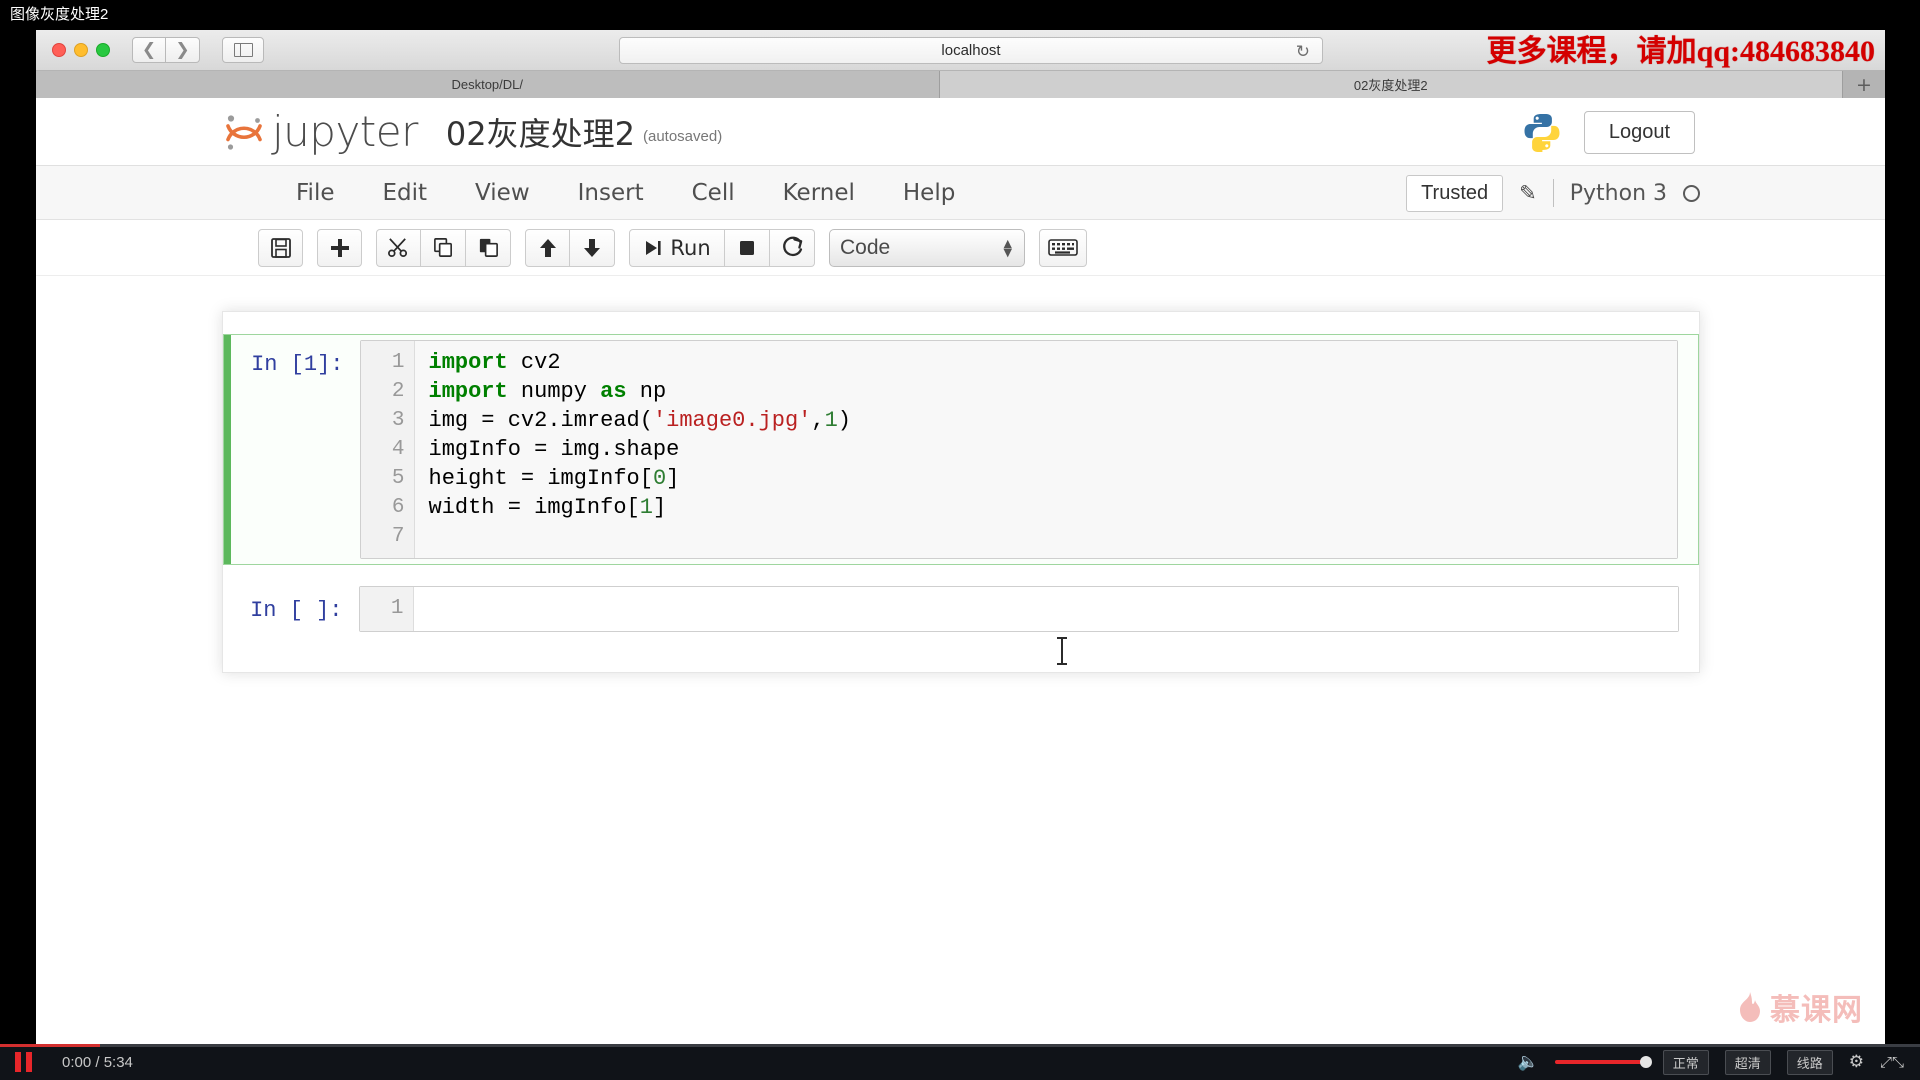 The image size is (1920, 1080). Describe the element at coordinates (1685, 1062) in the screenshot. I see `playback-speed-button: 正常` at that location.